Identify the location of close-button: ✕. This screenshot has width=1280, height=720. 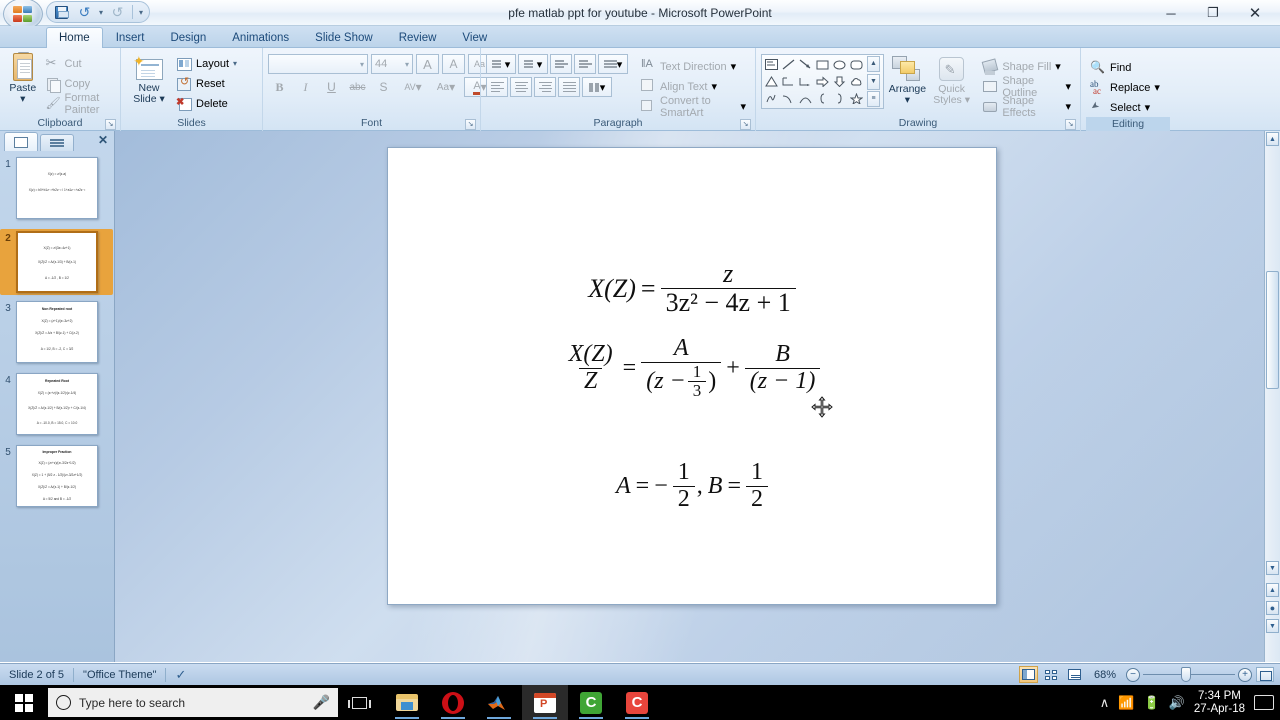
(1255, 13).